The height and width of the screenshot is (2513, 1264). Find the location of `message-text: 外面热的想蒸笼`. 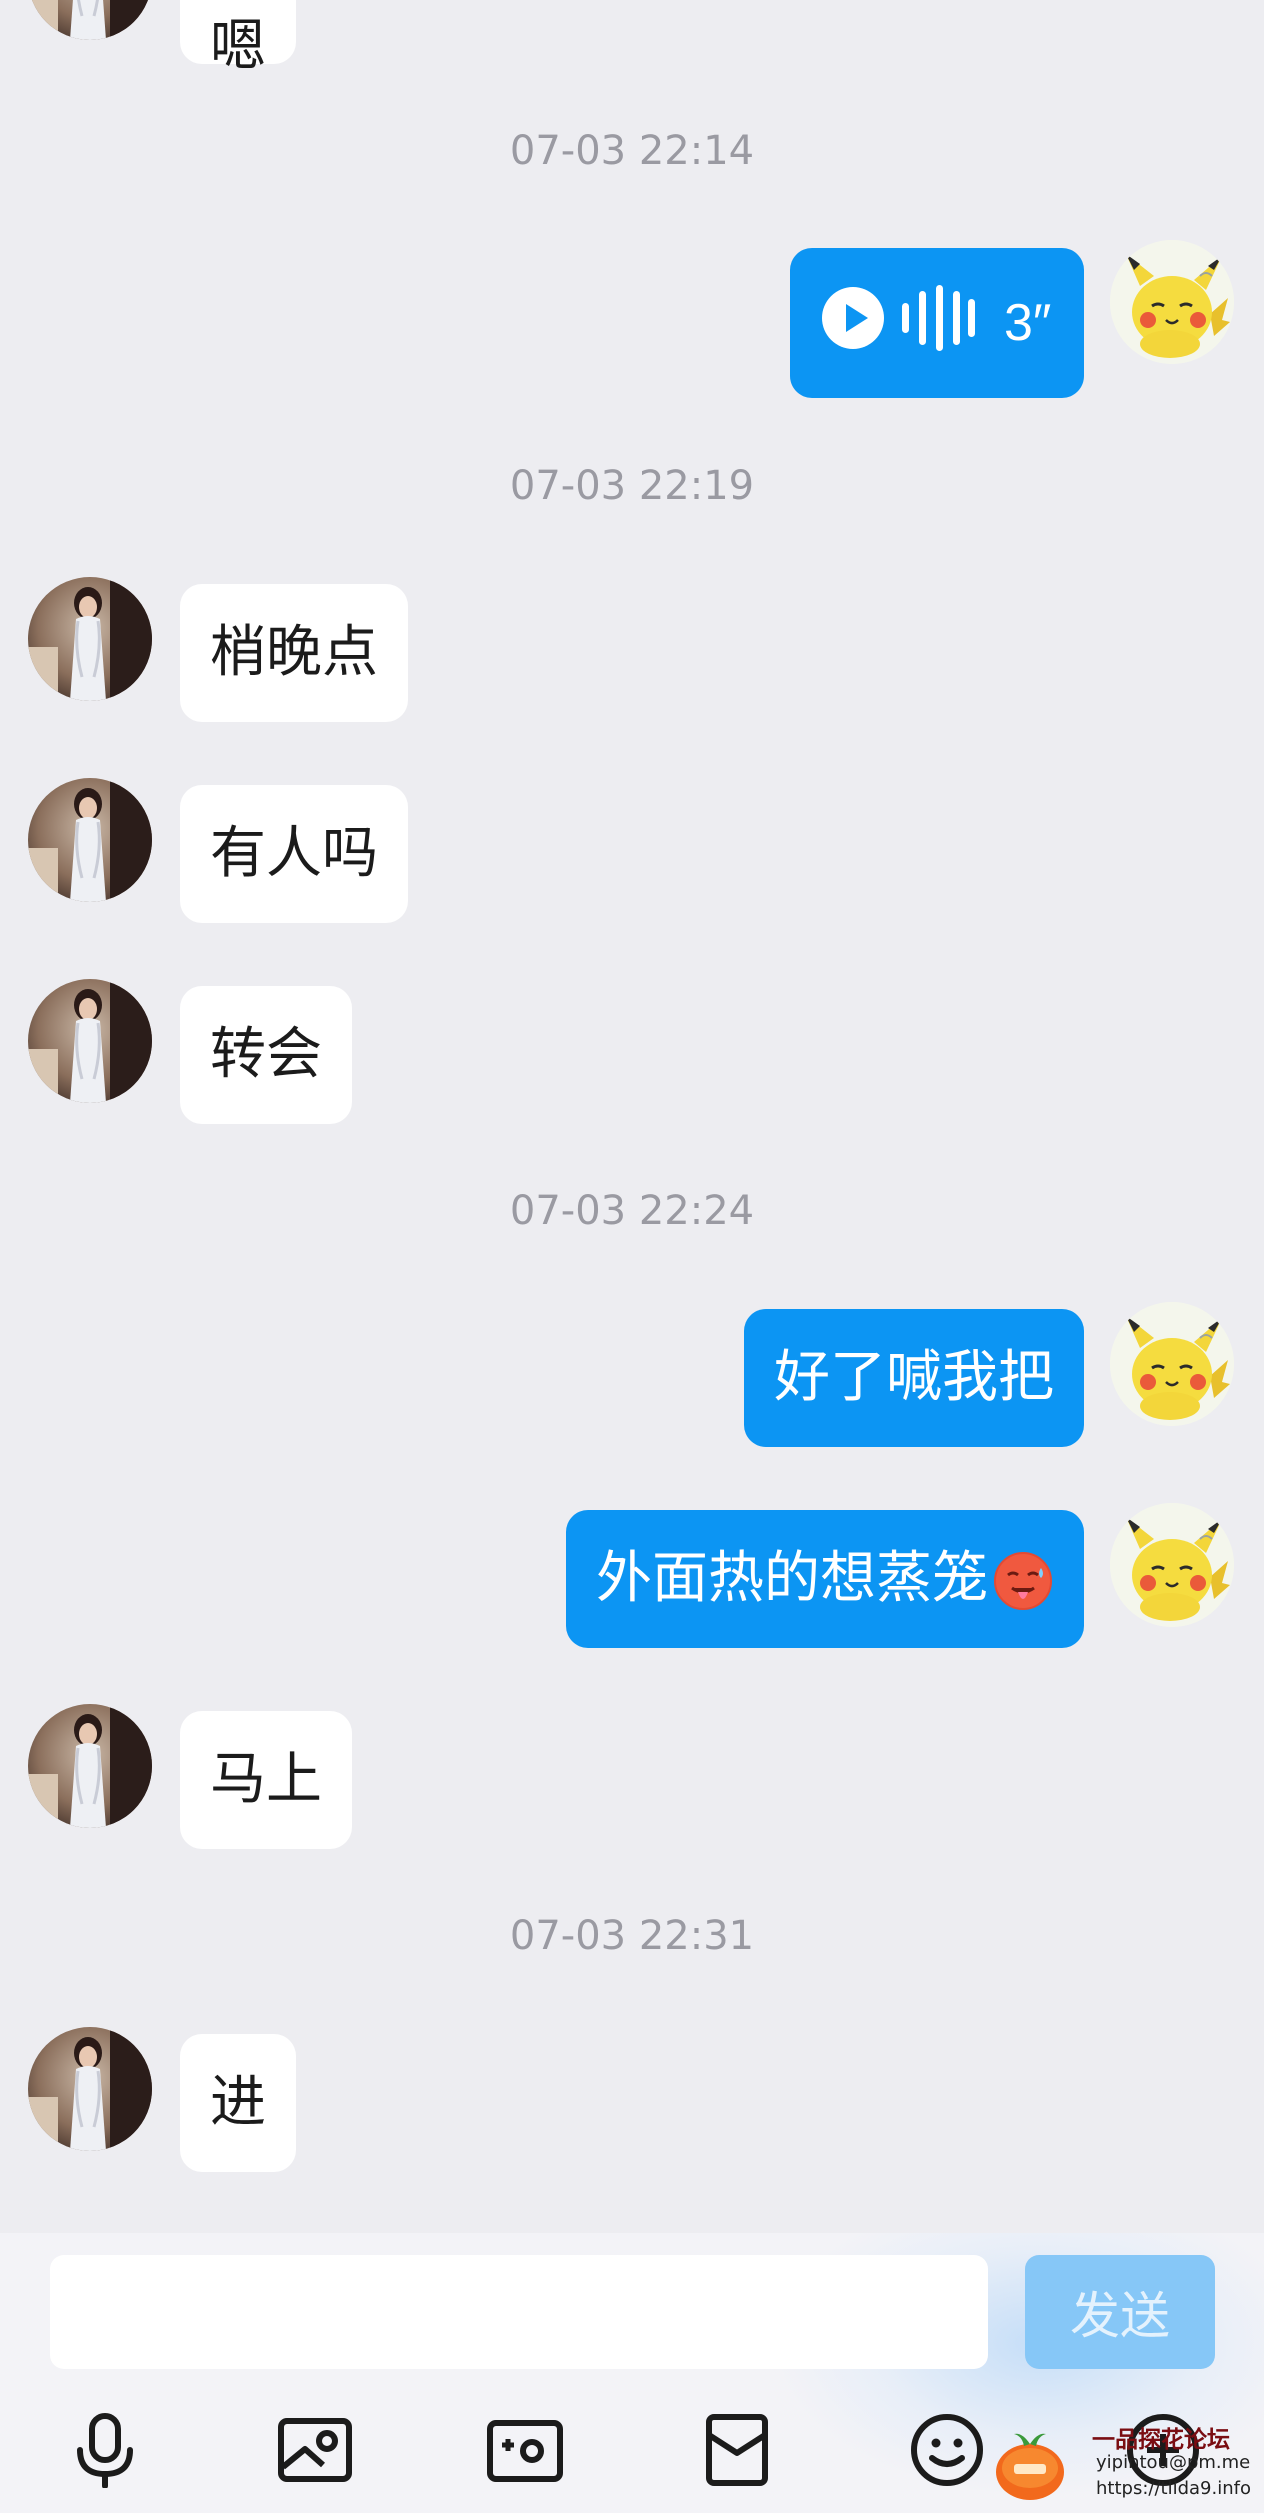

message-text: 外面热的想蒸笼 is located at coordinates (792, 1578).